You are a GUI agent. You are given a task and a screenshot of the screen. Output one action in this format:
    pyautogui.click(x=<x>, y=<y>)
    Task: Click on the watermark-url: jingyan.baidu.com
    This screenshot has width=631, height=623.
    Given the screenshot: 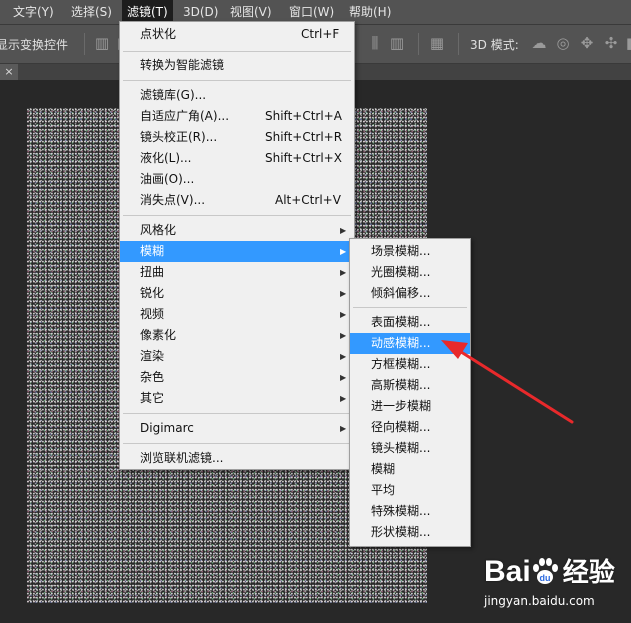 What is the action you would take?
    pyautogui.click(x=539, y=601)
    